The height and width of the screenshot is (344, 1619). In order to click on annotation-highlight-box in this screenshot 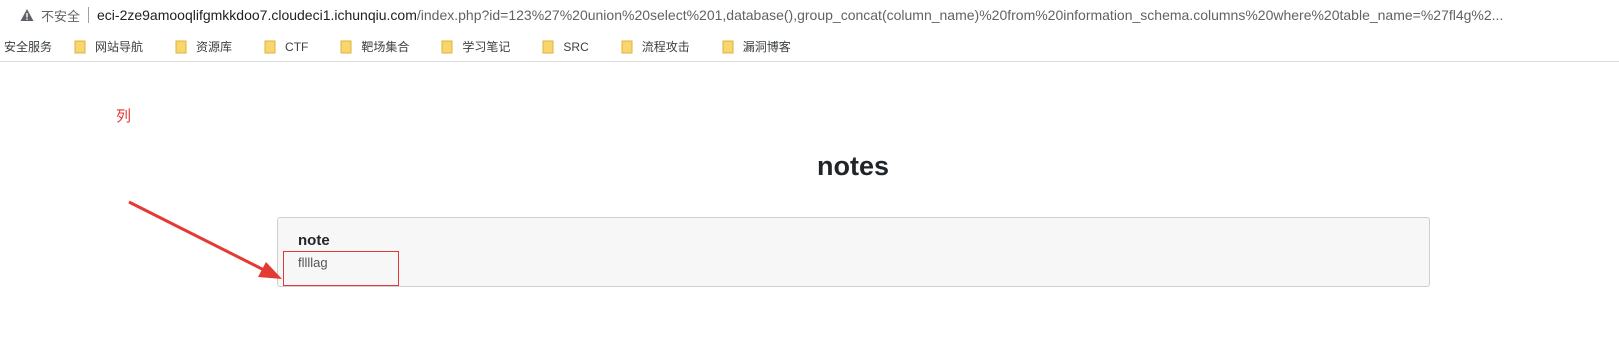, I will do `click(341, 268)`.